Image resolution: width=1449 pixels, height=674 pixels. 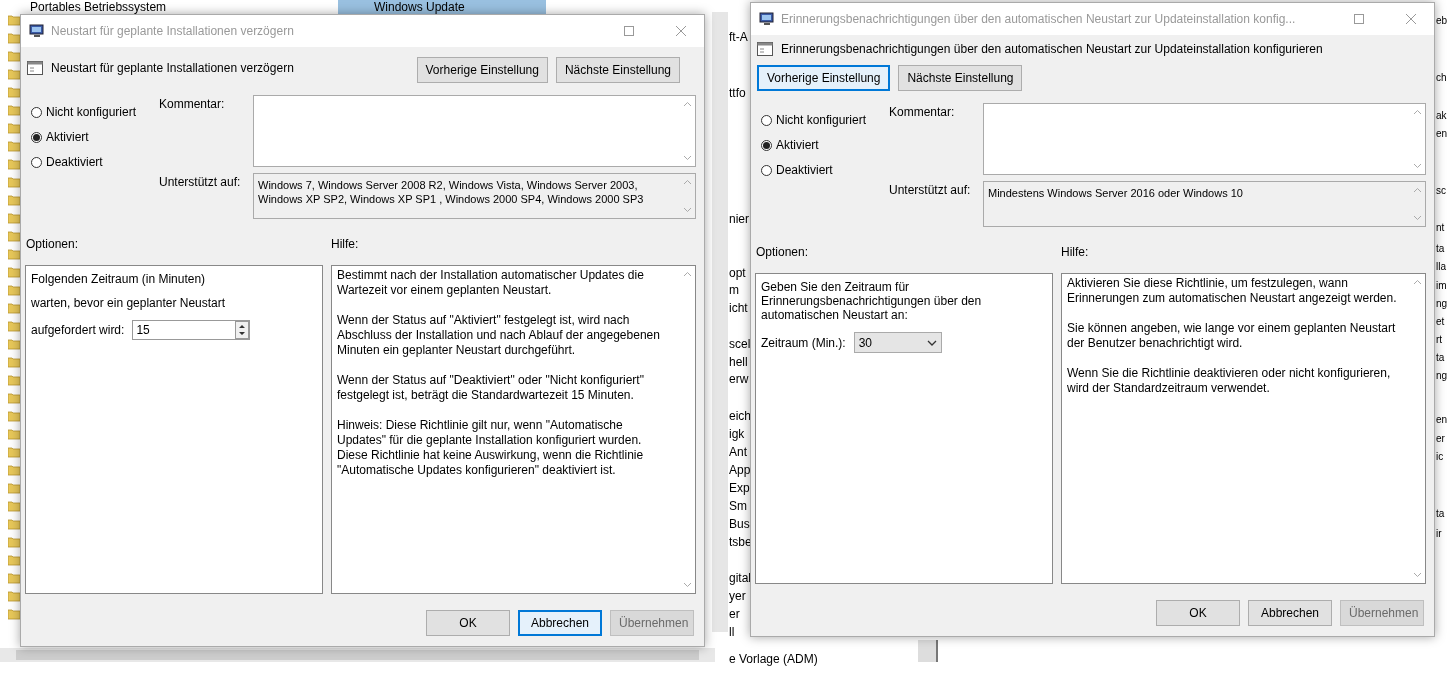 What do you see at coordinates (1440, 456) in the screenshot?
I see `partial-text: ic` at bounding box center [1440, 456].